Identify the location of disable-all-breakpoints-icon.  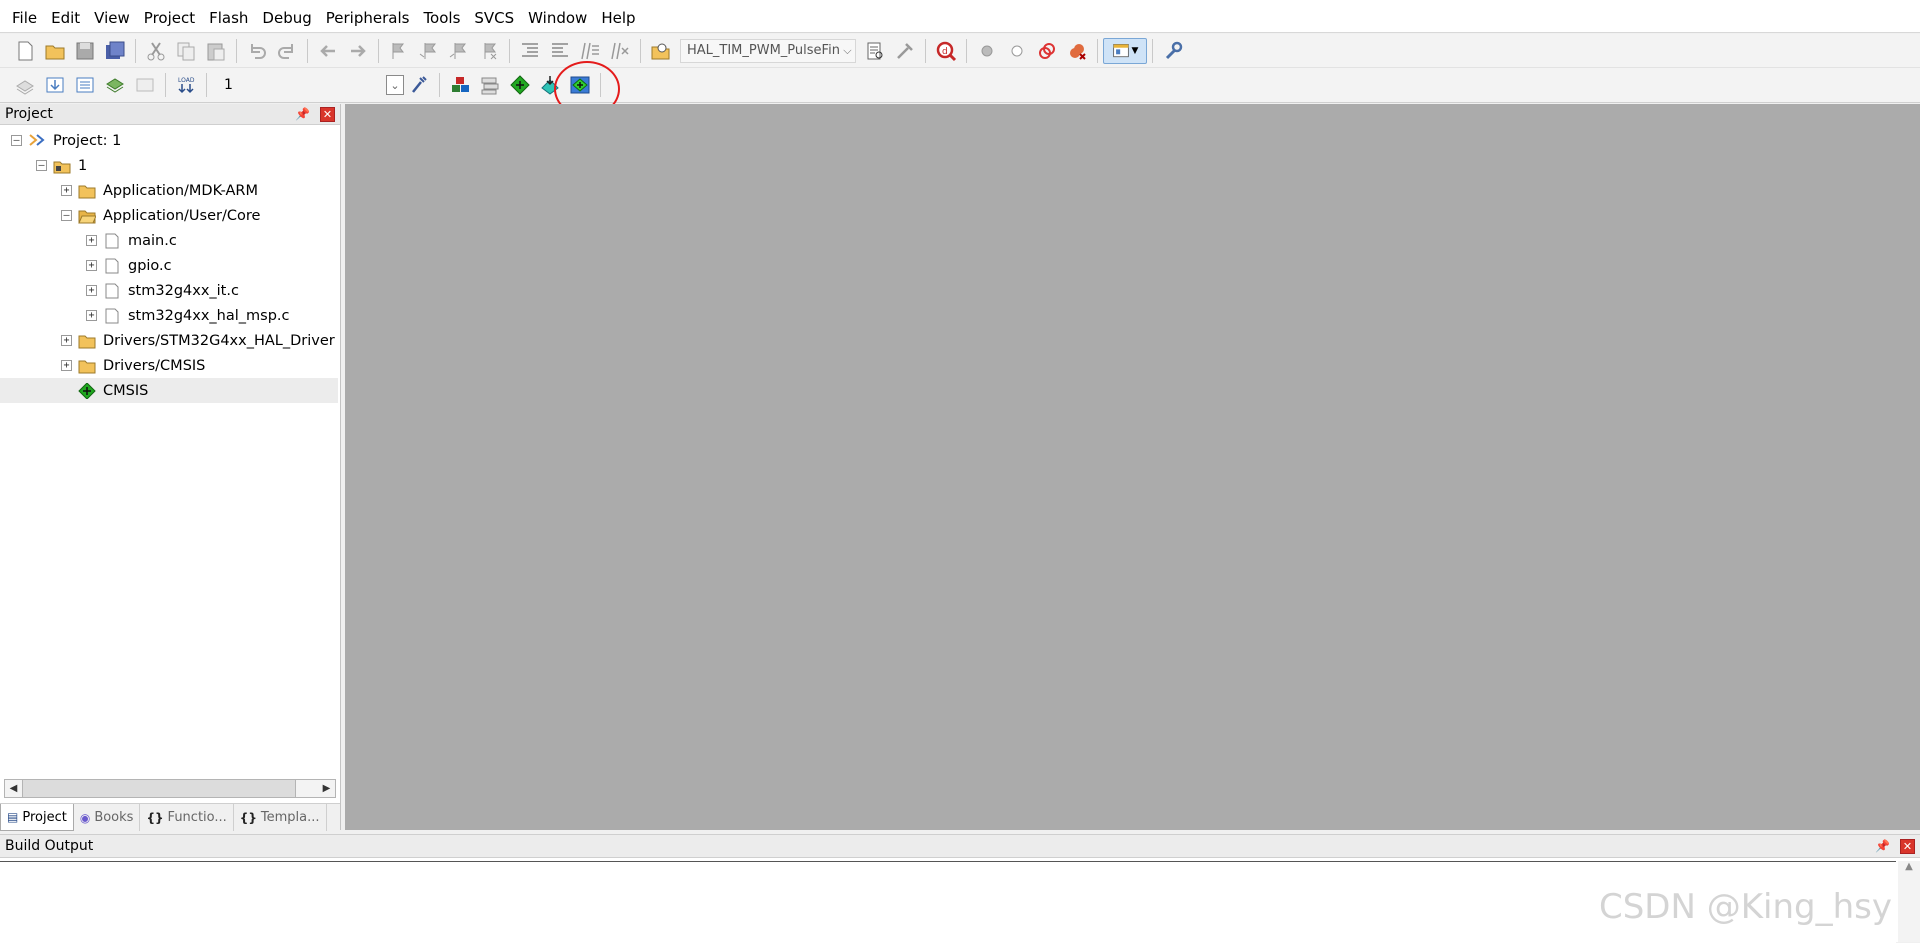
(1047, 51).